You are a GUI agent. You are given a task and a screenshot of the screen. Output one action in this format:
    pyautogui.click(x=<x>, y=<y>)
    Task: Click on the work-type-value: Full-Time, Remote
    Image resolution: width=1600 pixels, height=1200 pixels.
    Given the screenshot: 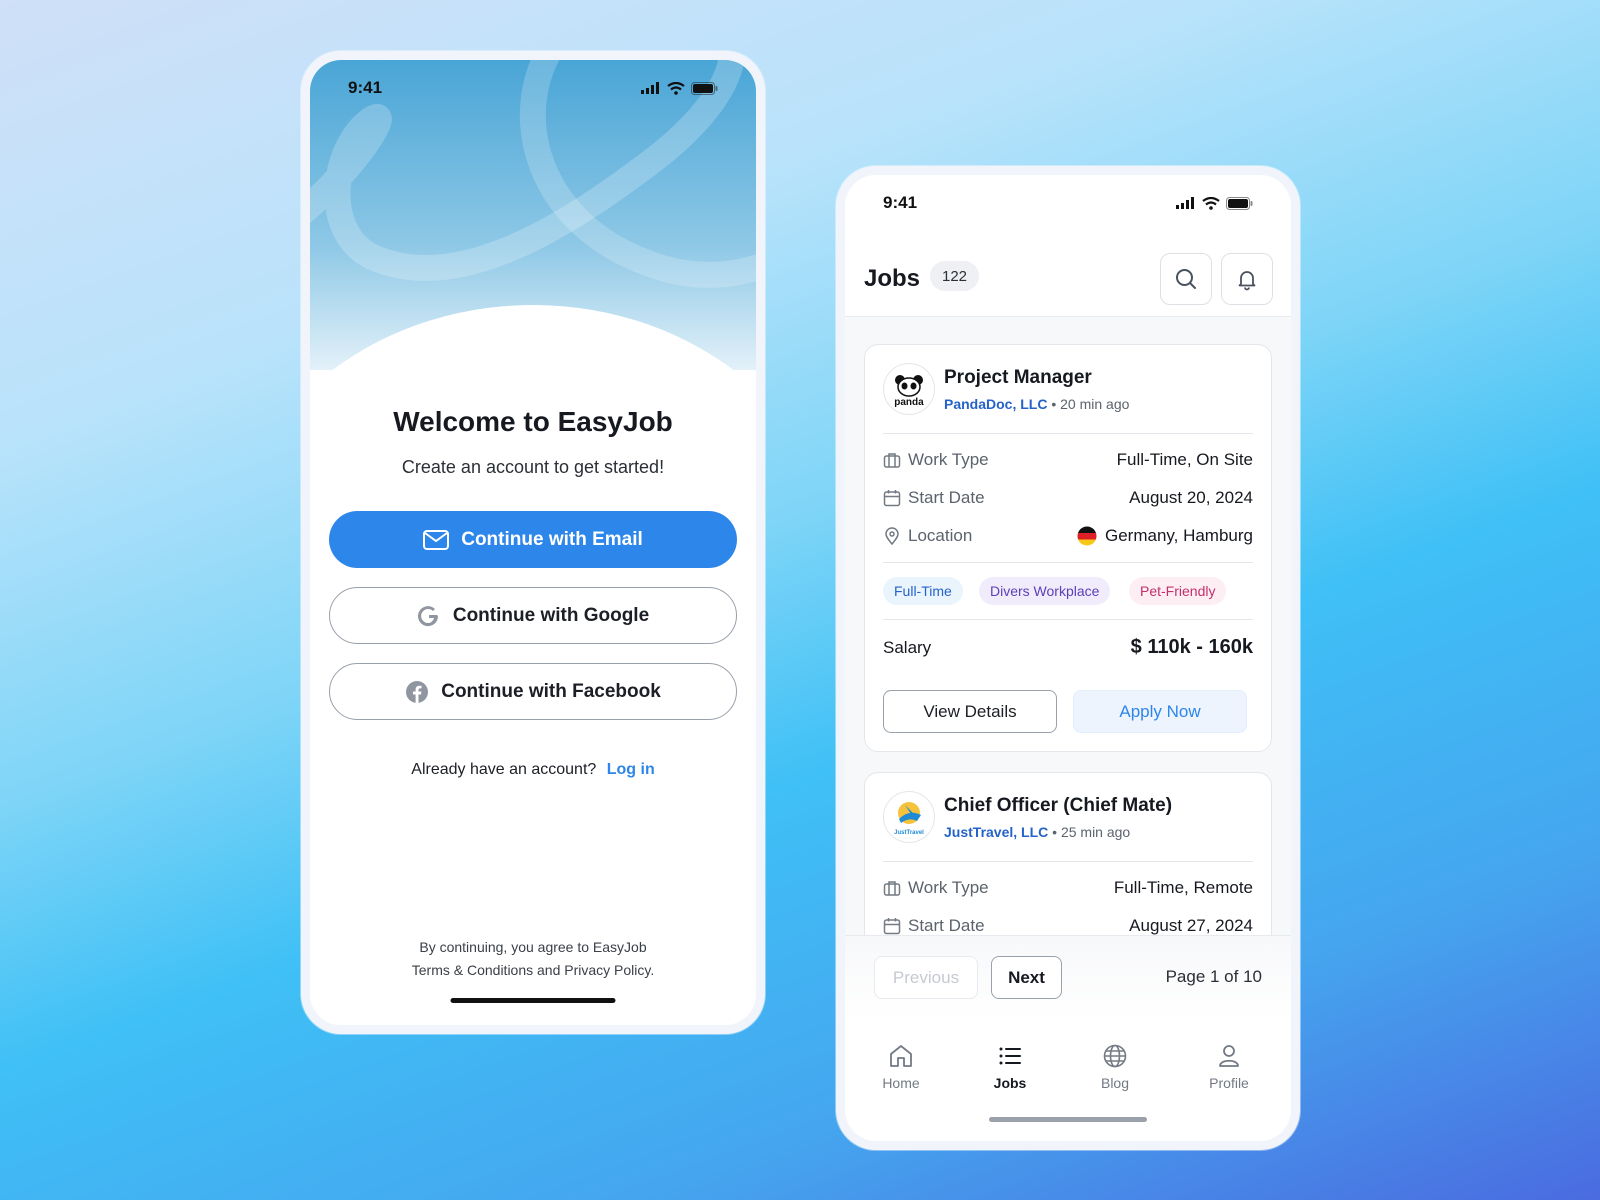 What is the action you would take?
    pyautogui.click(x=1183, y=887)
    